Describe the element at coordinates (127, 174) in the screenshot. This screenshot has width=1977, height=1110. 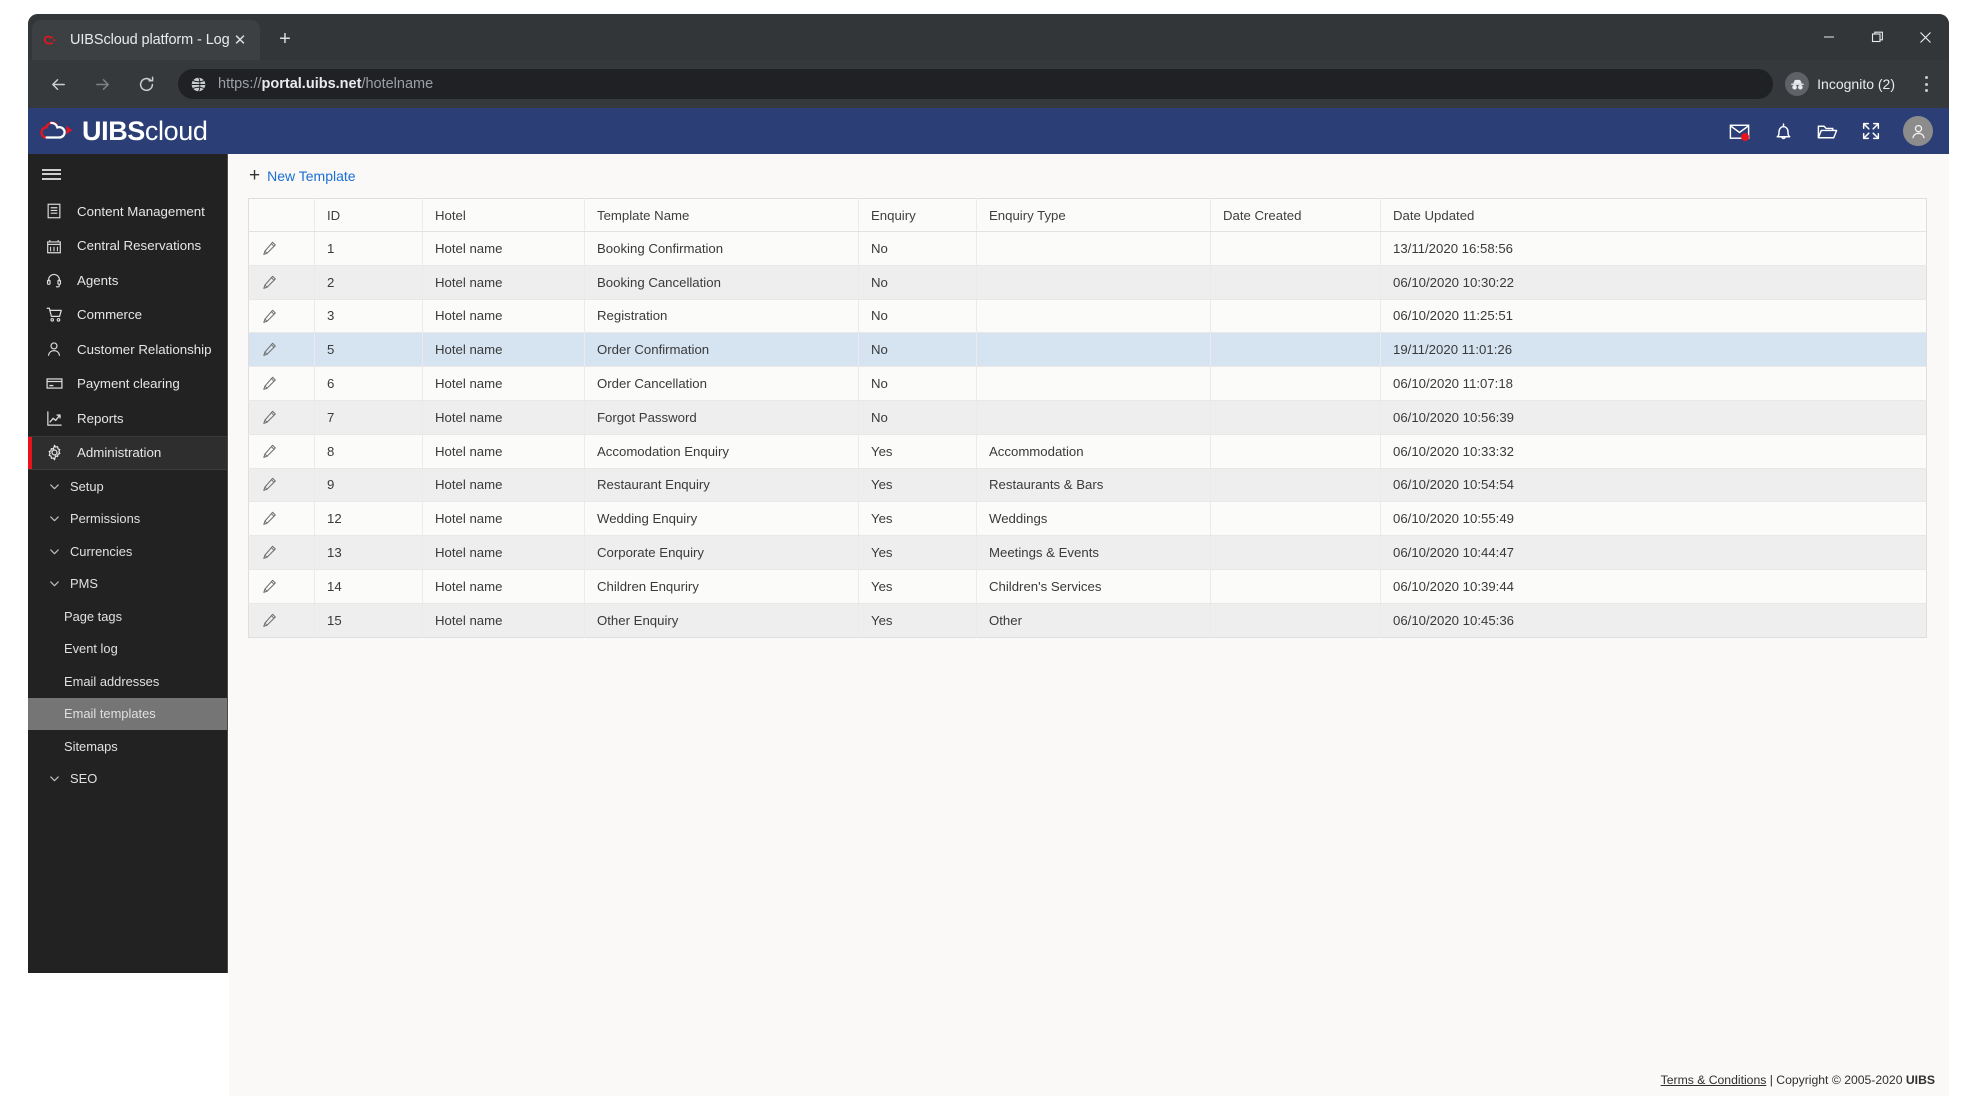
I see `sidebar-toggle-icon` at that location.